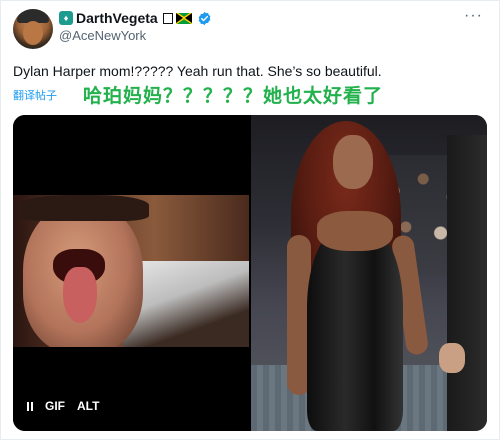  I want to click on user-name-line: ♦ DarthVegeta, so click(135, 18).